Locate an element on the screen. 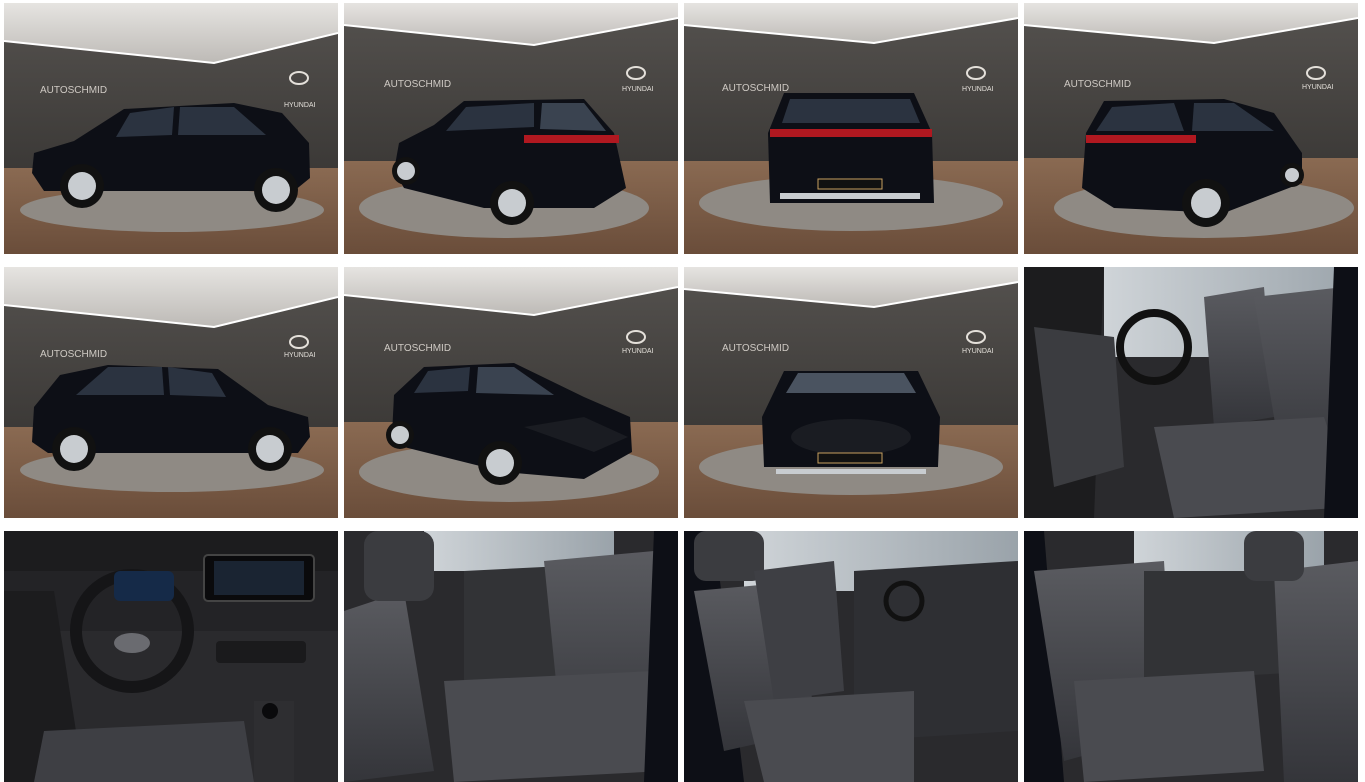 The height and width of the screenshot is (782, 1365). photo-exterior-rear-right: AUTOSCHMID HYUNDAI is located at coordinates (1191, 128).